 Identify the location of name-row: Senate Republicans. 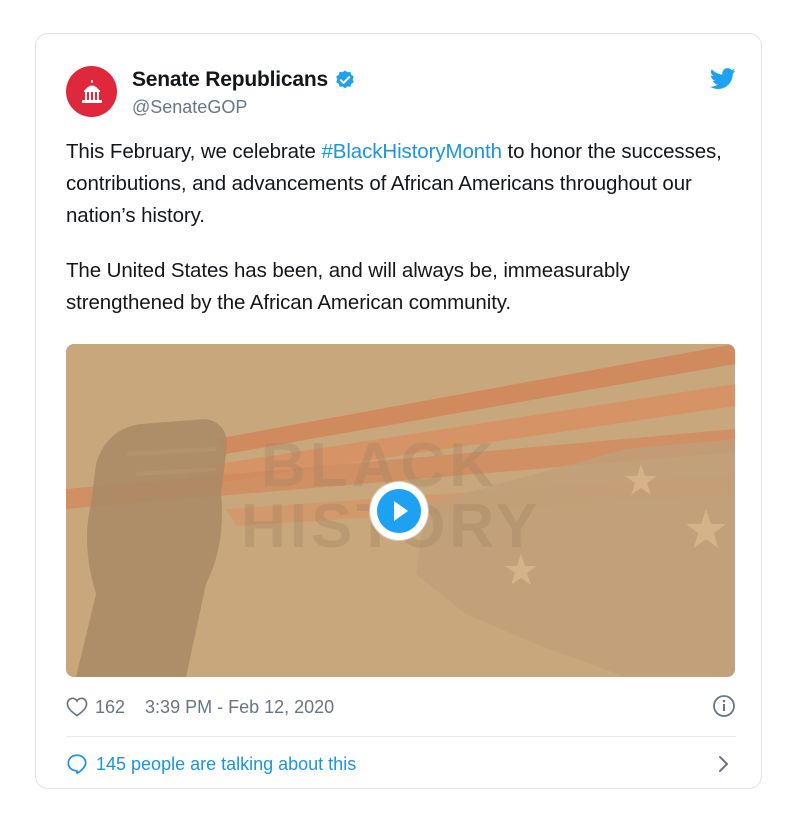
(244, 80).